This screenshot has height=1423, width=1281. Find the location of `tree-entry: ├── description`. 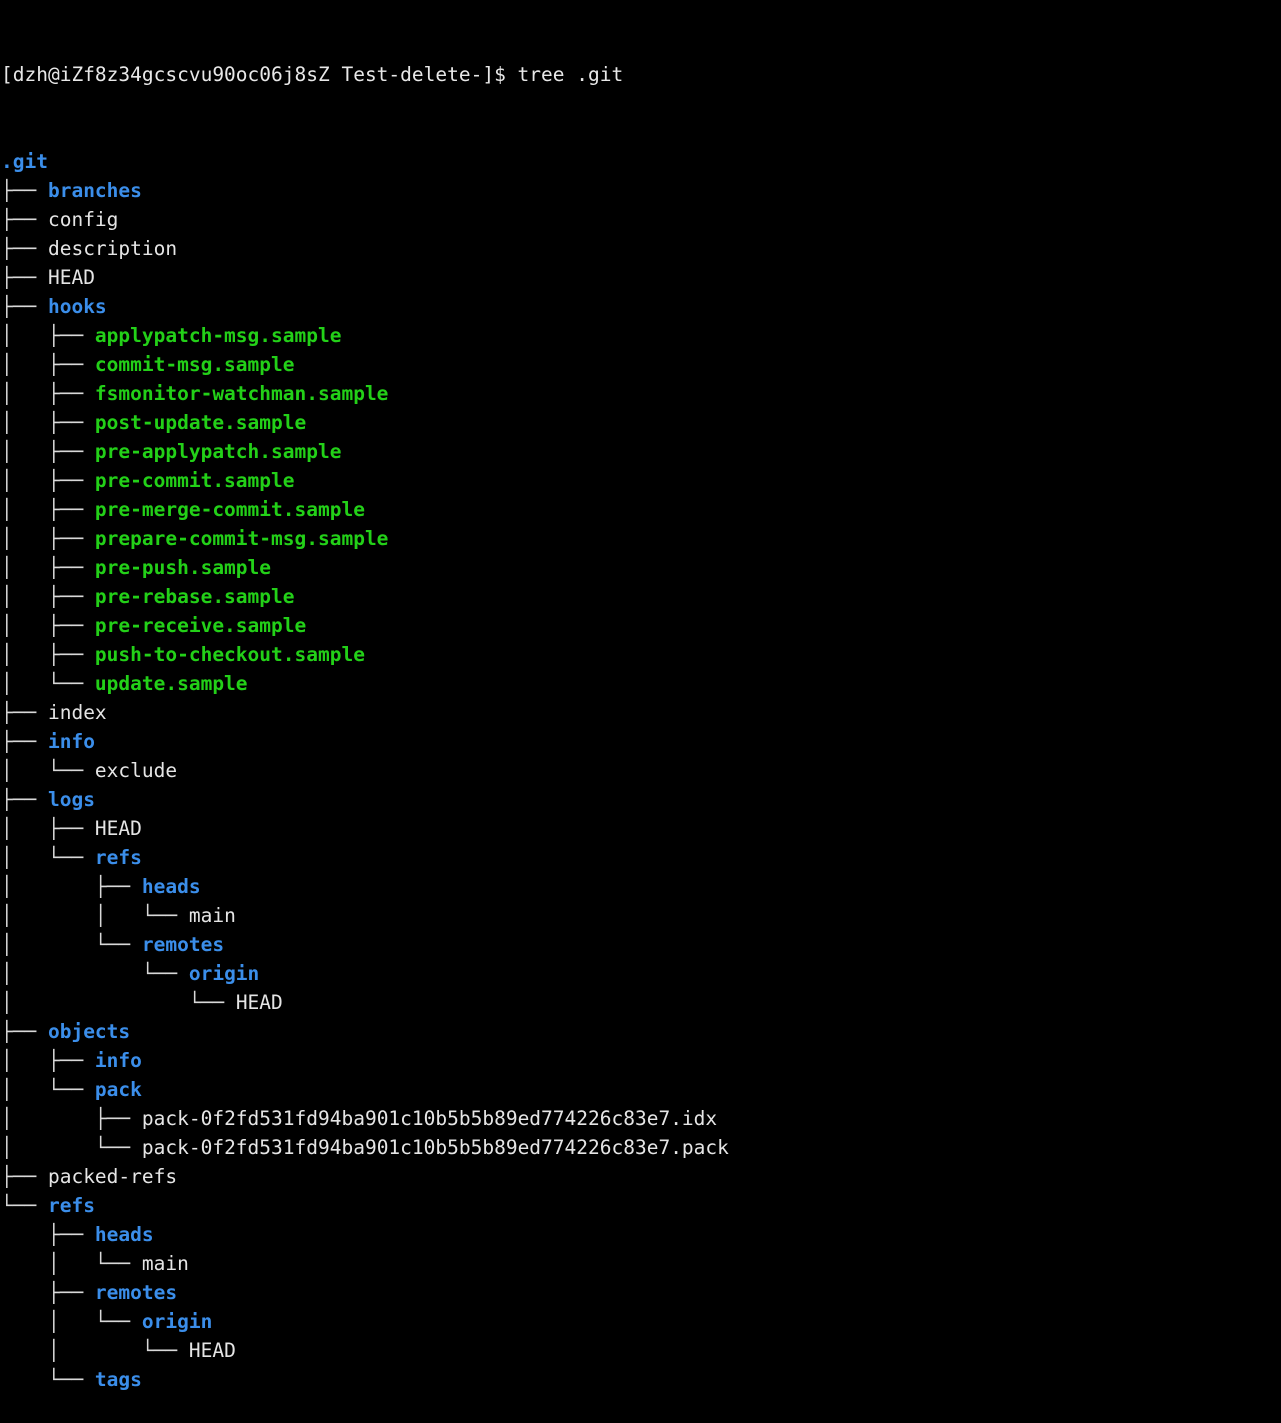

tree-entry: ├── description is located at coordinates (640, 248).